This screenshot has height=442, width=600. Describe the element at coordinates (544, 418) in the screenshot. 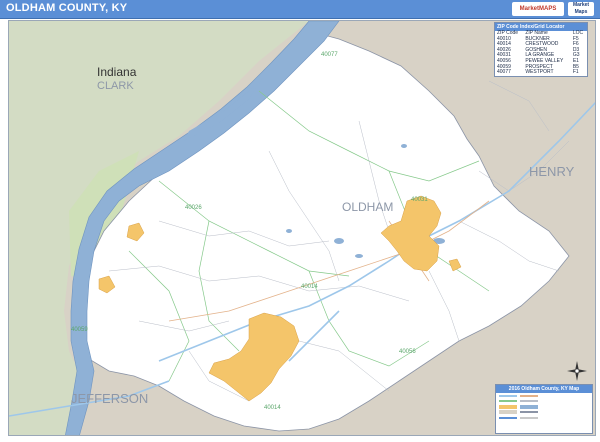

I see `legend-row` at that location.